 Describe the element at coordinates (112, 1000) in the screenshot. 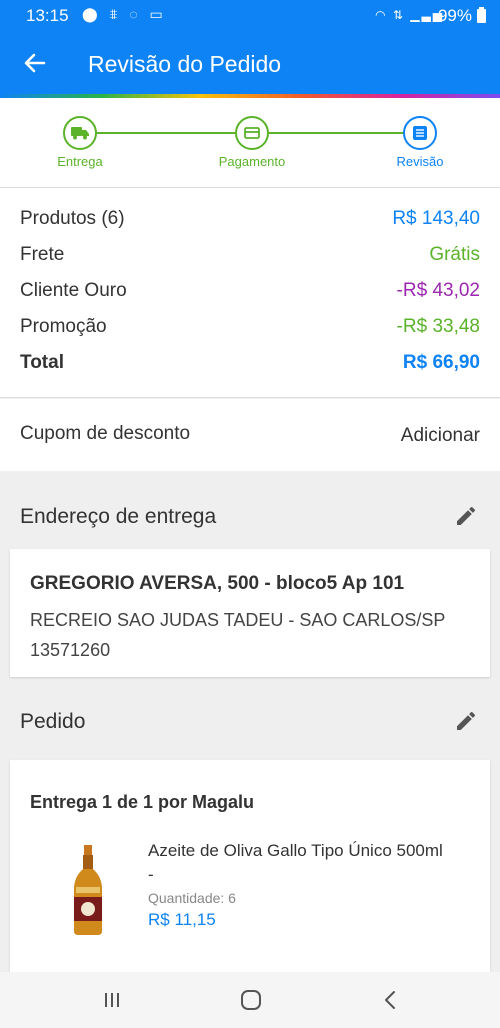

I see `recent-apps-icon` at that location.